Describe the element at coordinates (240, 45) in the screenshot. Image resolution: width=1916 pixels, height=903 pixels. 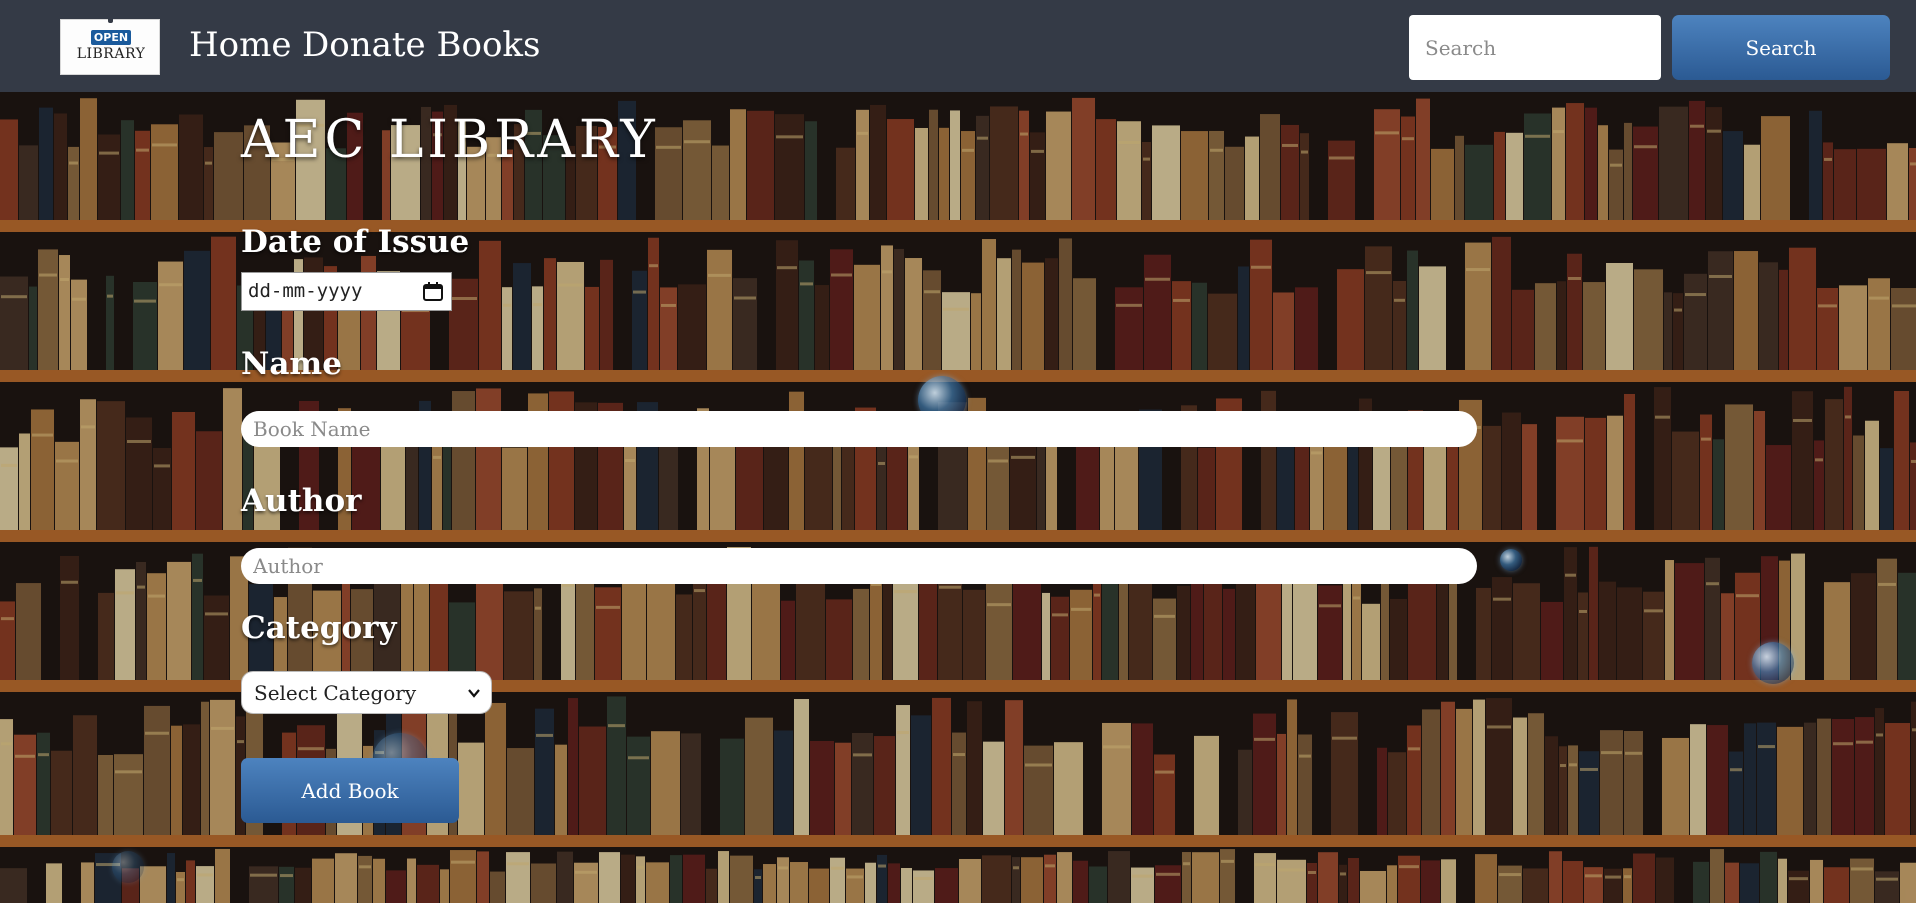
I see `nav-link-home: Home` at that location.